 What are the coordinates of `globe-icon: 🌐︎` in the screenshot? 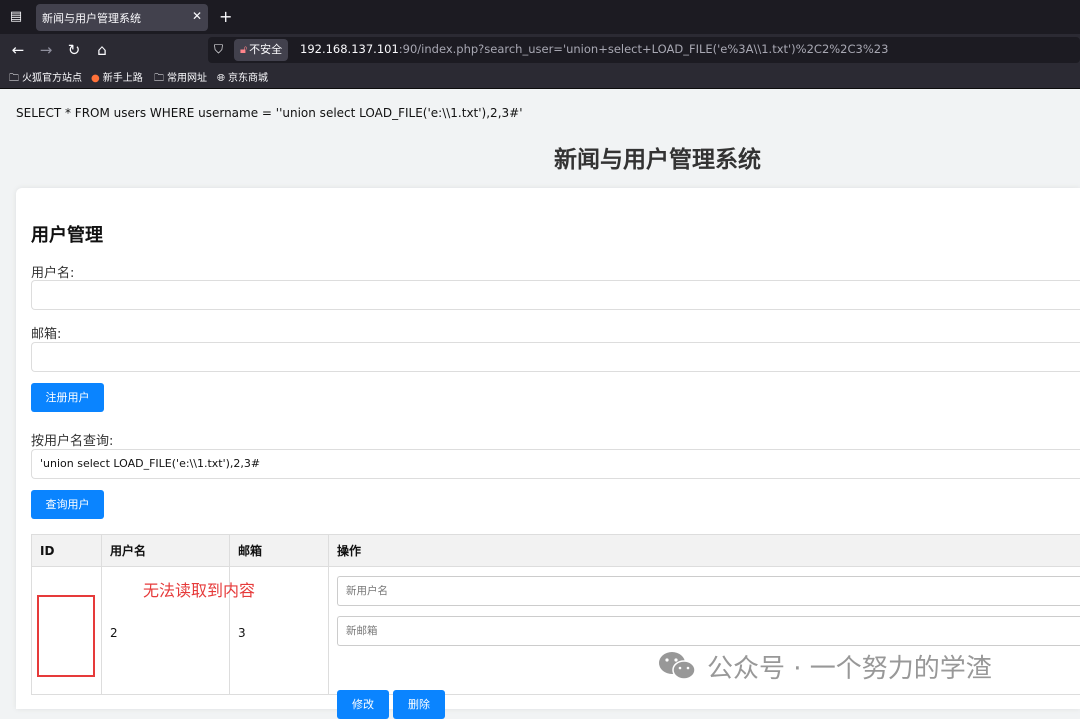 It's located at (221, 78).